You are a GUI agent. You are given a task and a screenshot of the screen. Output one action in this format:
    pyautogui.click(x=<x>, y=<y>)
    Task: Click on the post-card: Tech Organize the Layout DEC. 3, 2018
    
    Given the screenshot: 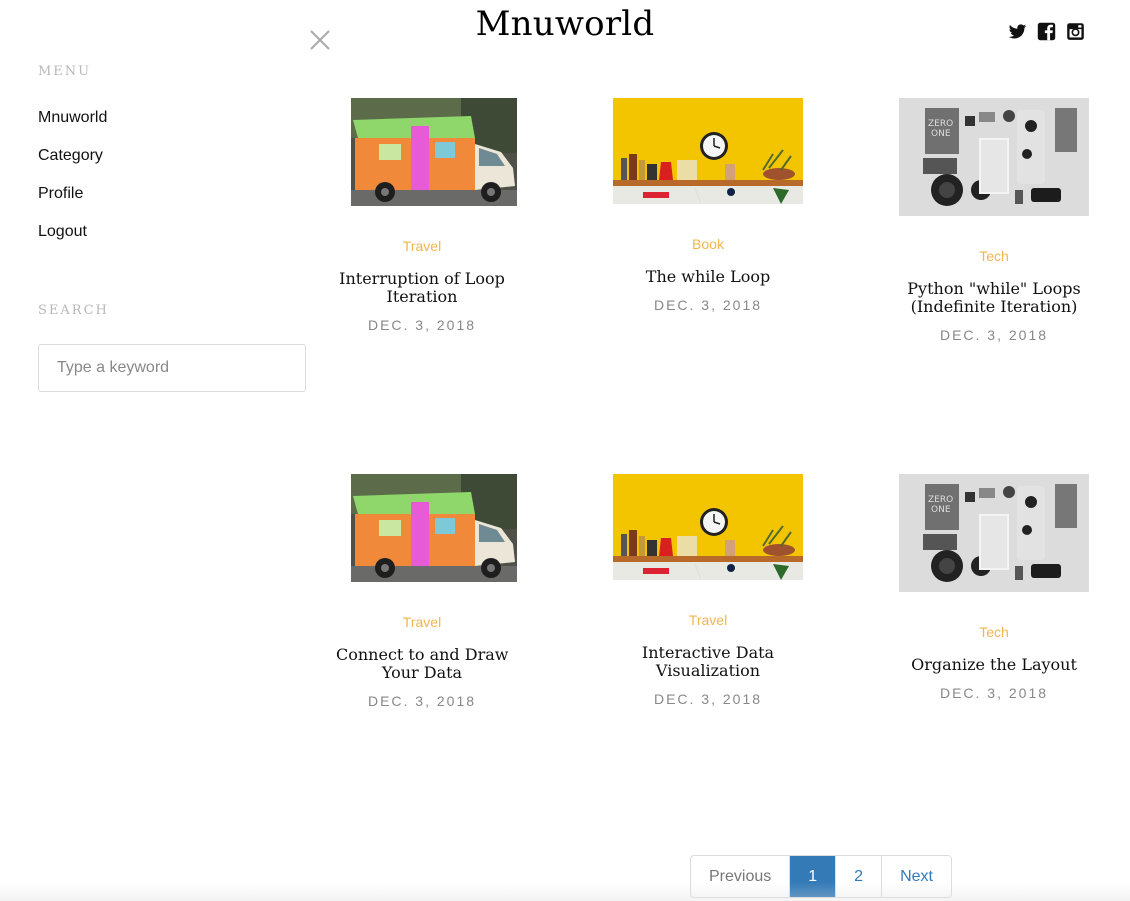 What is the action you would take?
    pyautogui.click(x=994, y=587)
    